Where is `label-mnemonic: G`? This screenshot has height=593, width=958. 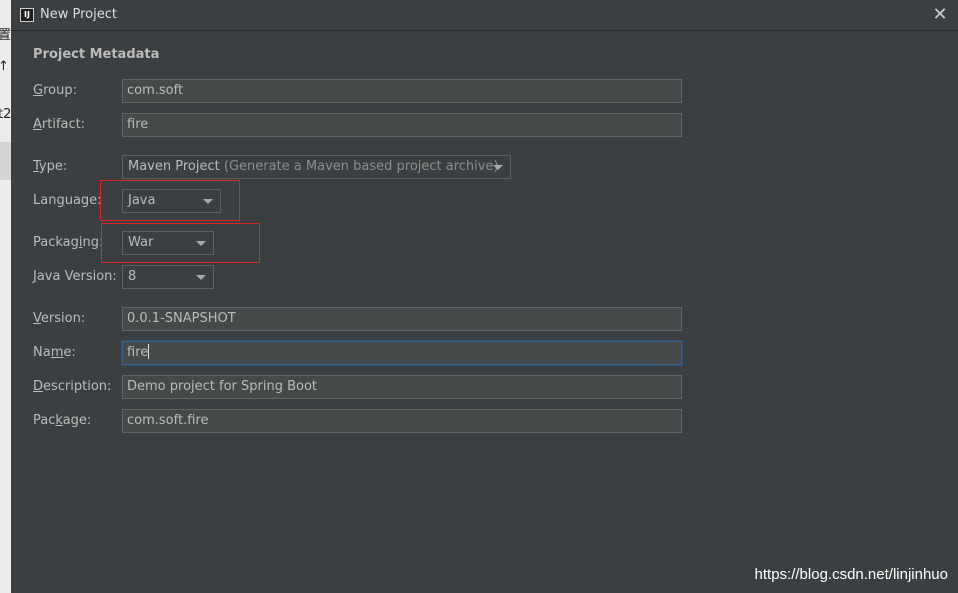 label-mnemonic: G is located at coordinates (38, 90).